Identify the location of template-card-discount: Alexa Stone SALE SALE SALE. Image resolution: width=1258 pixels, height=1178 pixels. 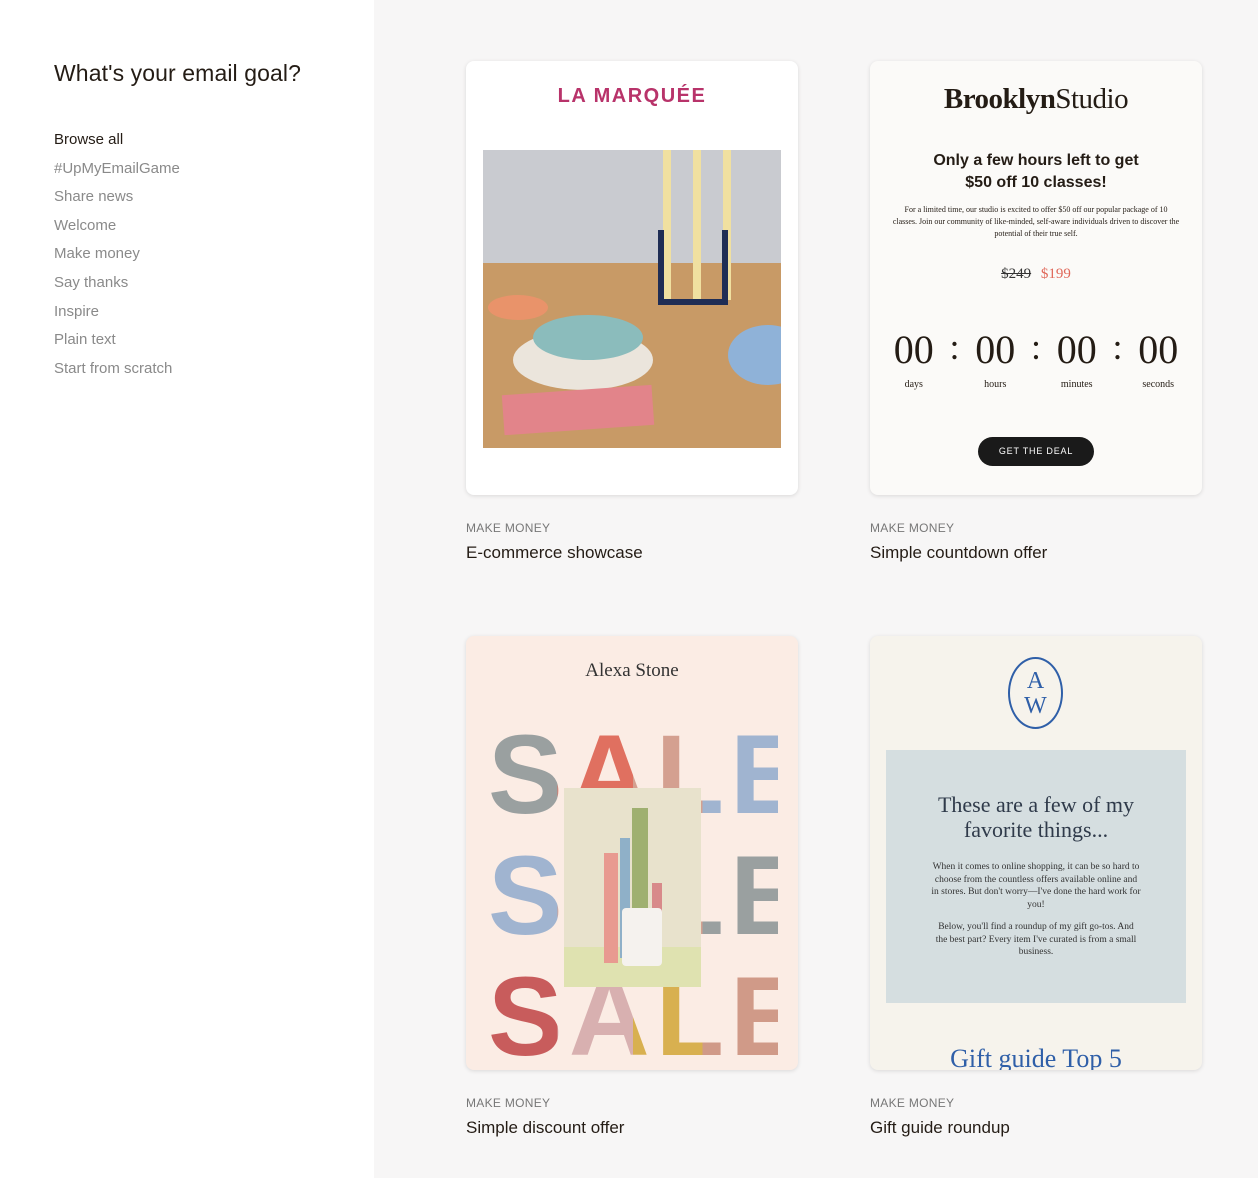
(632, 853).